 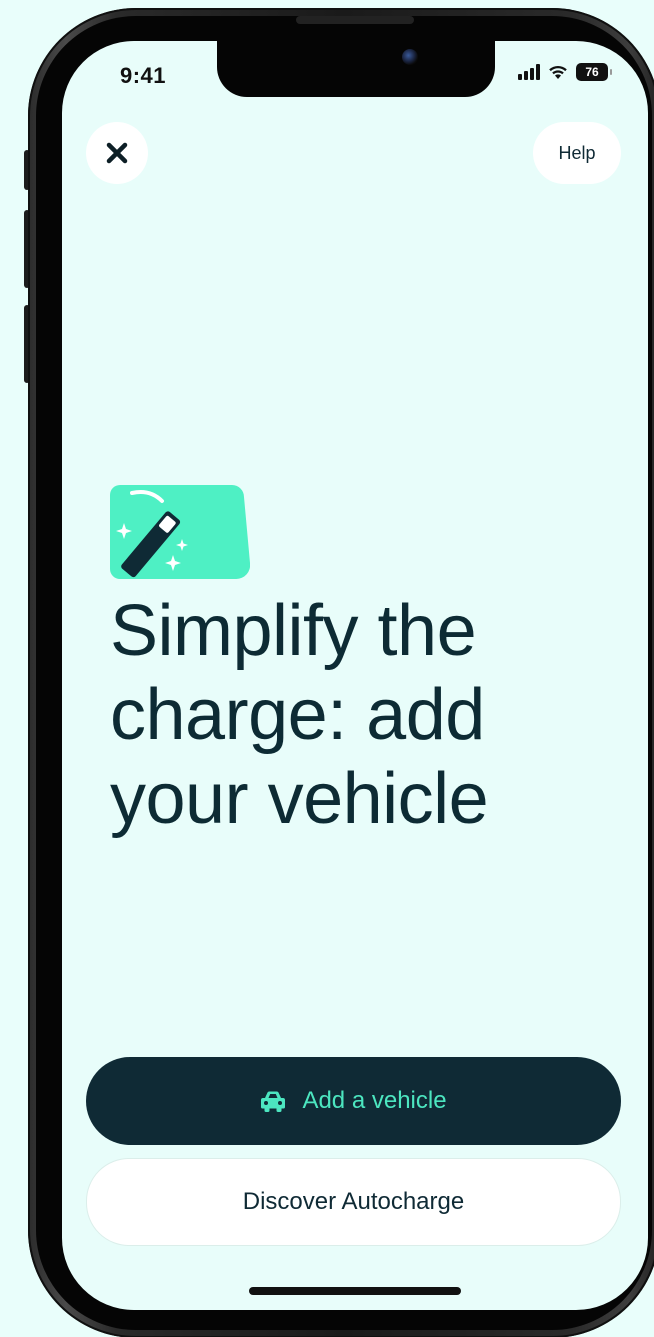 I want to click on signal-icon, so click(x=529, y=72).